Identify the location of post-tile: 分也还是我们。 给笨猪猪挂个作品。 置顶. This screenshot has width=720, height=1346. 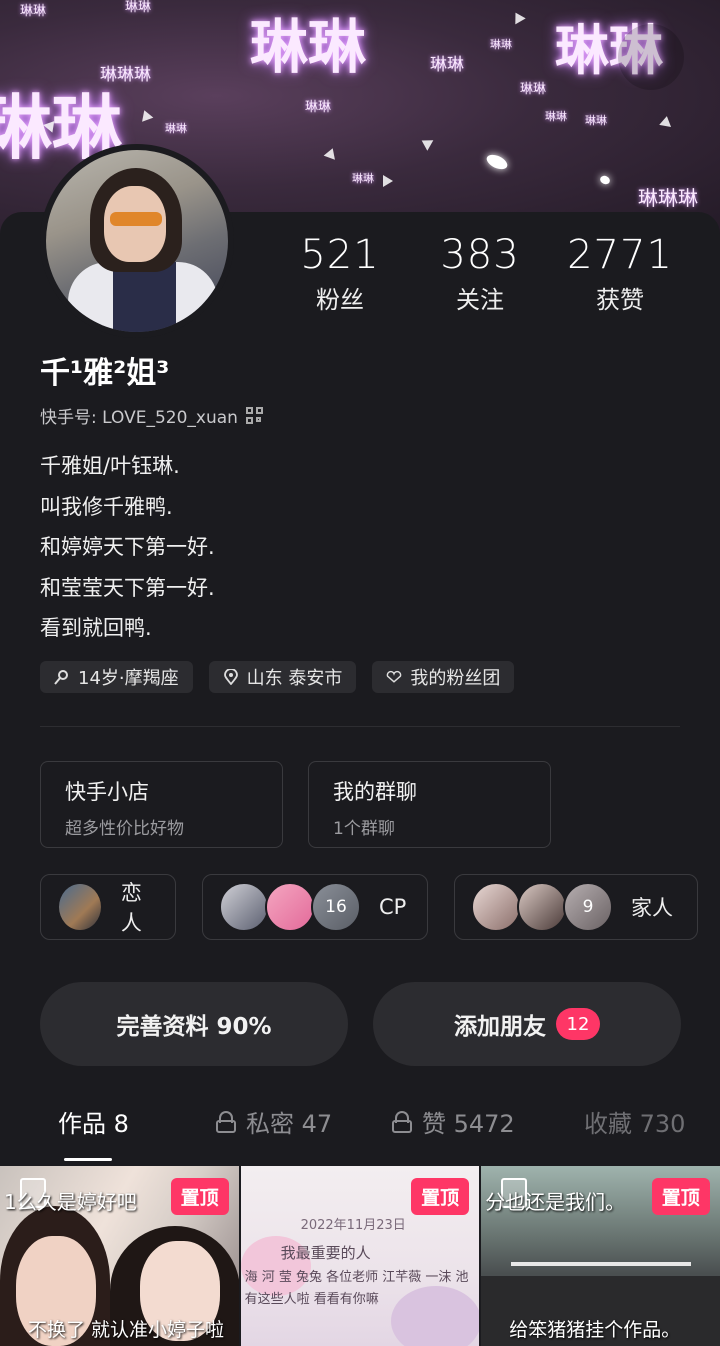
(600, 1256).